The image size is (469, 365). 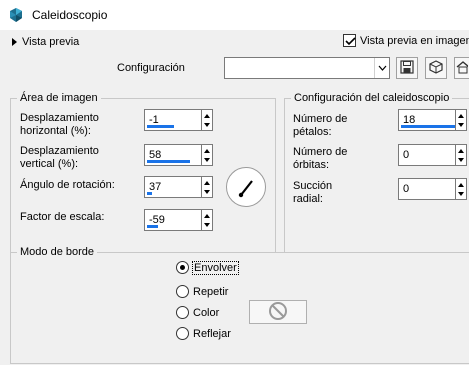 What do you see at coordinates (414, 40) in the screenshot?
I see `preview-in-image-label: Vista previa en imagen` at bounding box center [414, 40].